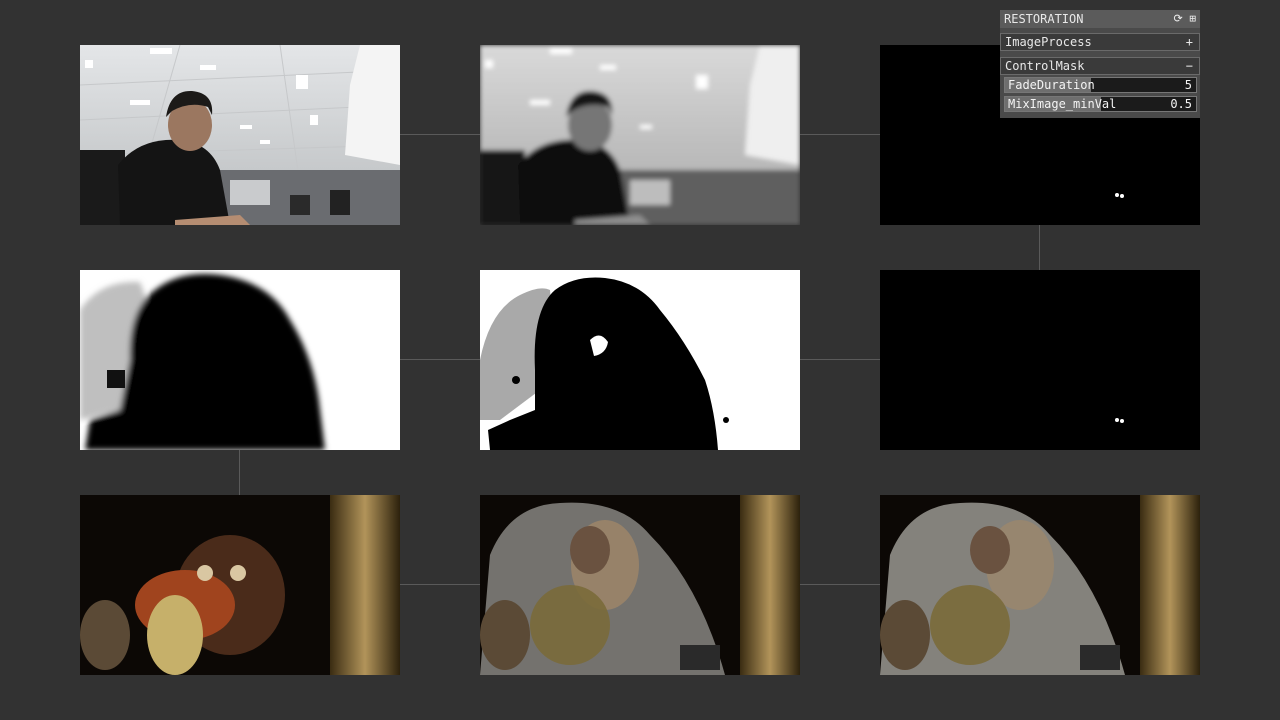 This screenshot has height=720, width=1280. Describe the element at coordinates (1100, 42) in the screenshot. I see `group-imageprocess: ImageProcess +` at that location.